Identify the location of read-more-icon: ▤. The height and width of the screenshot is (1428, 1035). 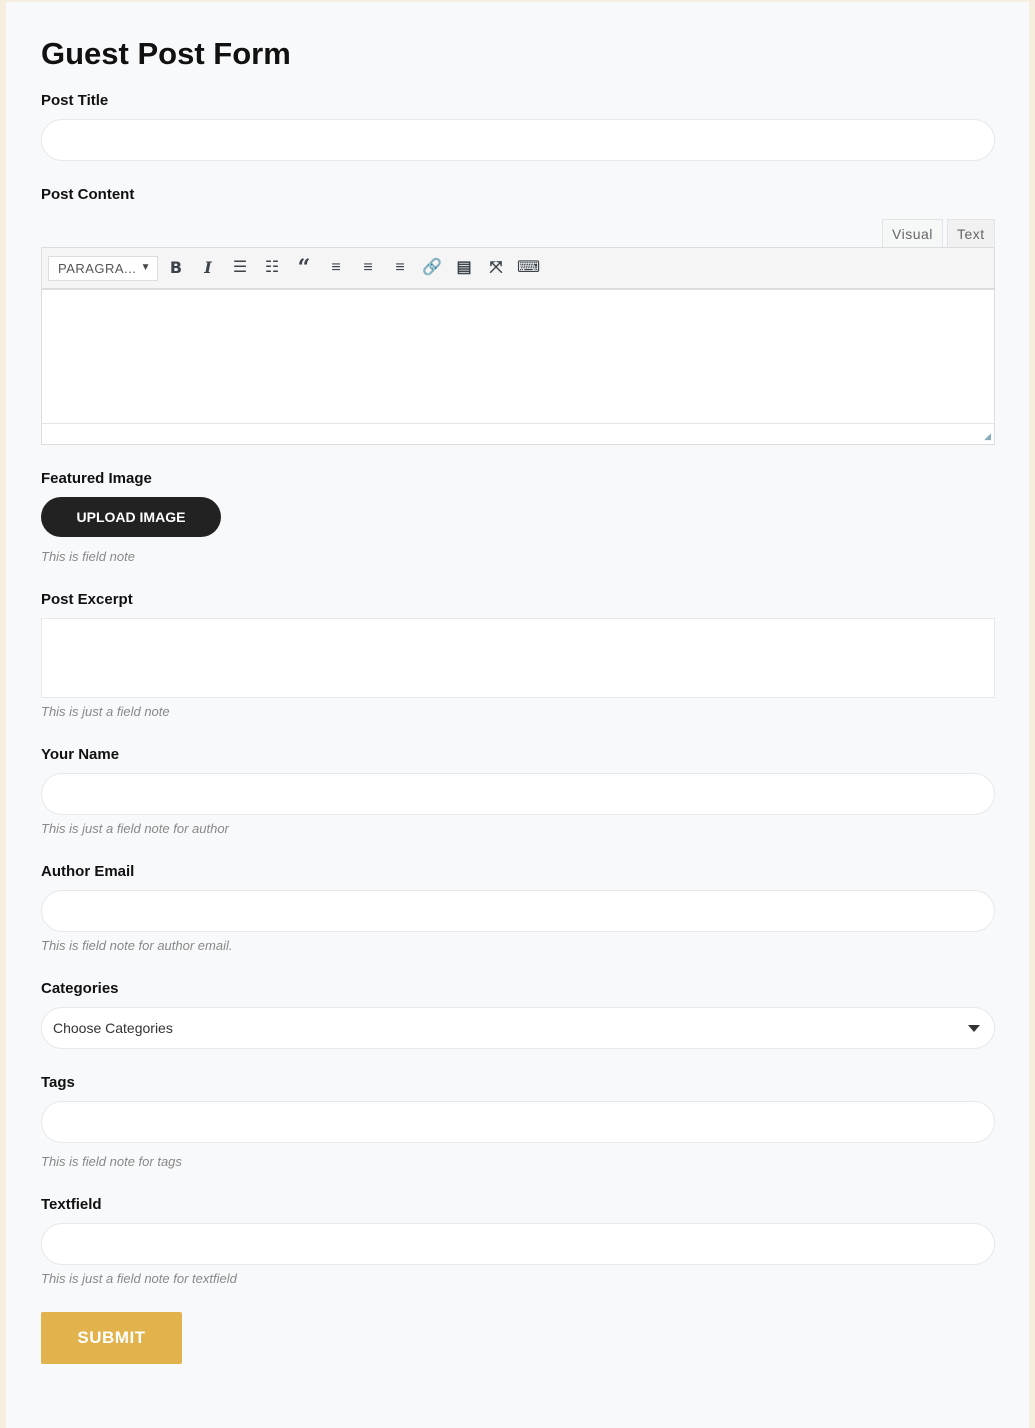
(464, 268).